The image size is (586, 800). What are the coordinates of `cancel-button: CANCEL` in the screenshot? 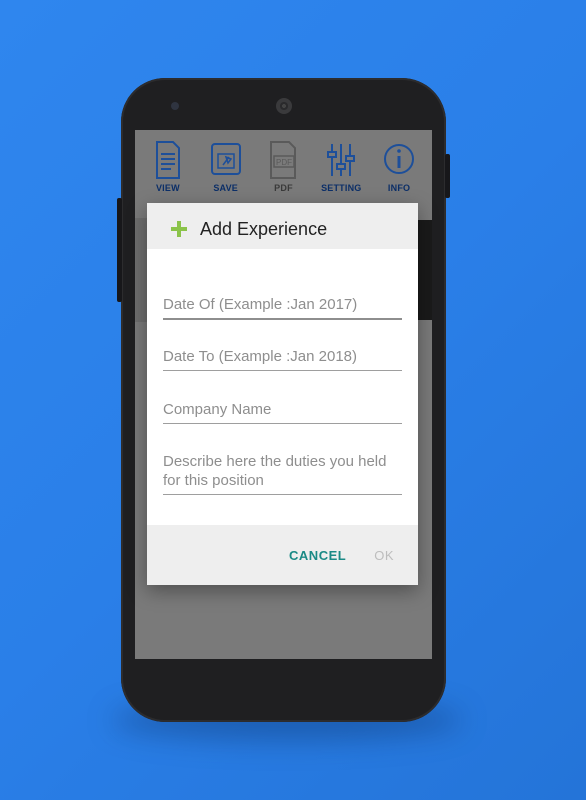 It's located at (317, 555).